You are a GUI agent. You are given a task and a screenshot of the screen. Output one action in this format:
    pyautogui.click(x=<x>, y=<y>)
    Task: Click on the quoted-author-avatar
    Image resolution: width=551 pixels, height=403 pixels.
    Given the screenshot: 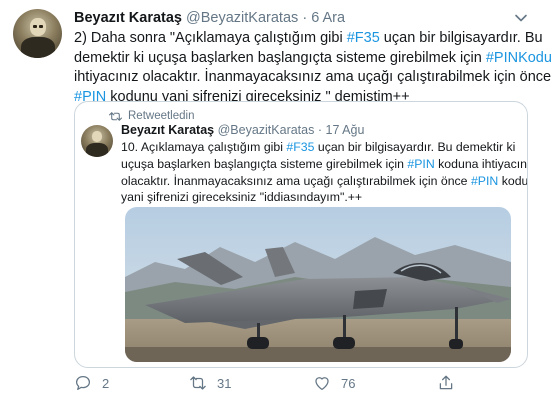 What is the action you would take?
    pyautogui.click(x=97, y=141)
    